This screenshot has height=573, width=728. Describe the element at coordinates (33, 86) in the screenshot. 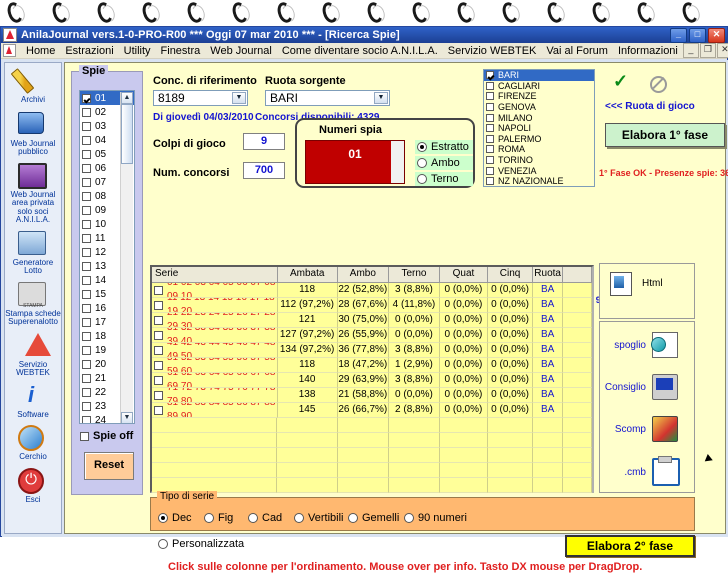

I see `rail-item-archivi: Archivi` at that location.